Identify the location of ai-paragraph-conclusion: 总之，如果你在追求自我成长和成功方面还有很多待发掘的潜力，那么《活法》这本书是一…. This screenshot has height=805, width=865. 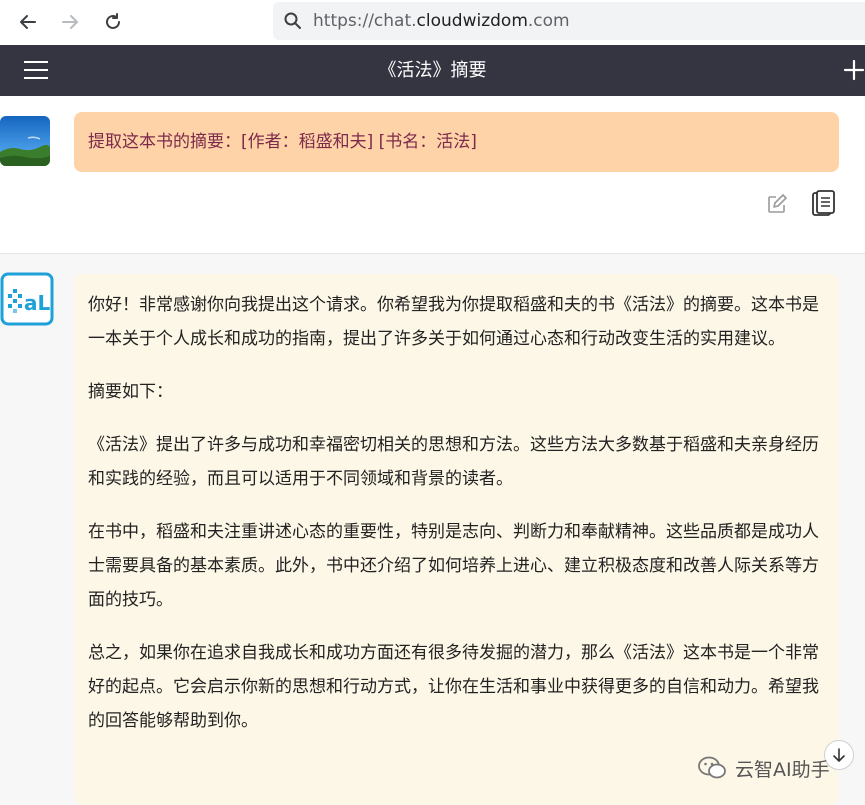
(453, 687).